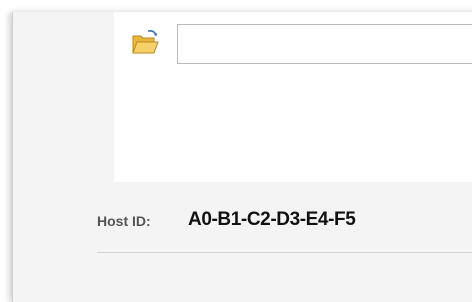 This screenshot has height=302, width=472. Describe the element at coordinates (124, 221) in the screenshot. I see `host-id-label: Host ID:` at that location.